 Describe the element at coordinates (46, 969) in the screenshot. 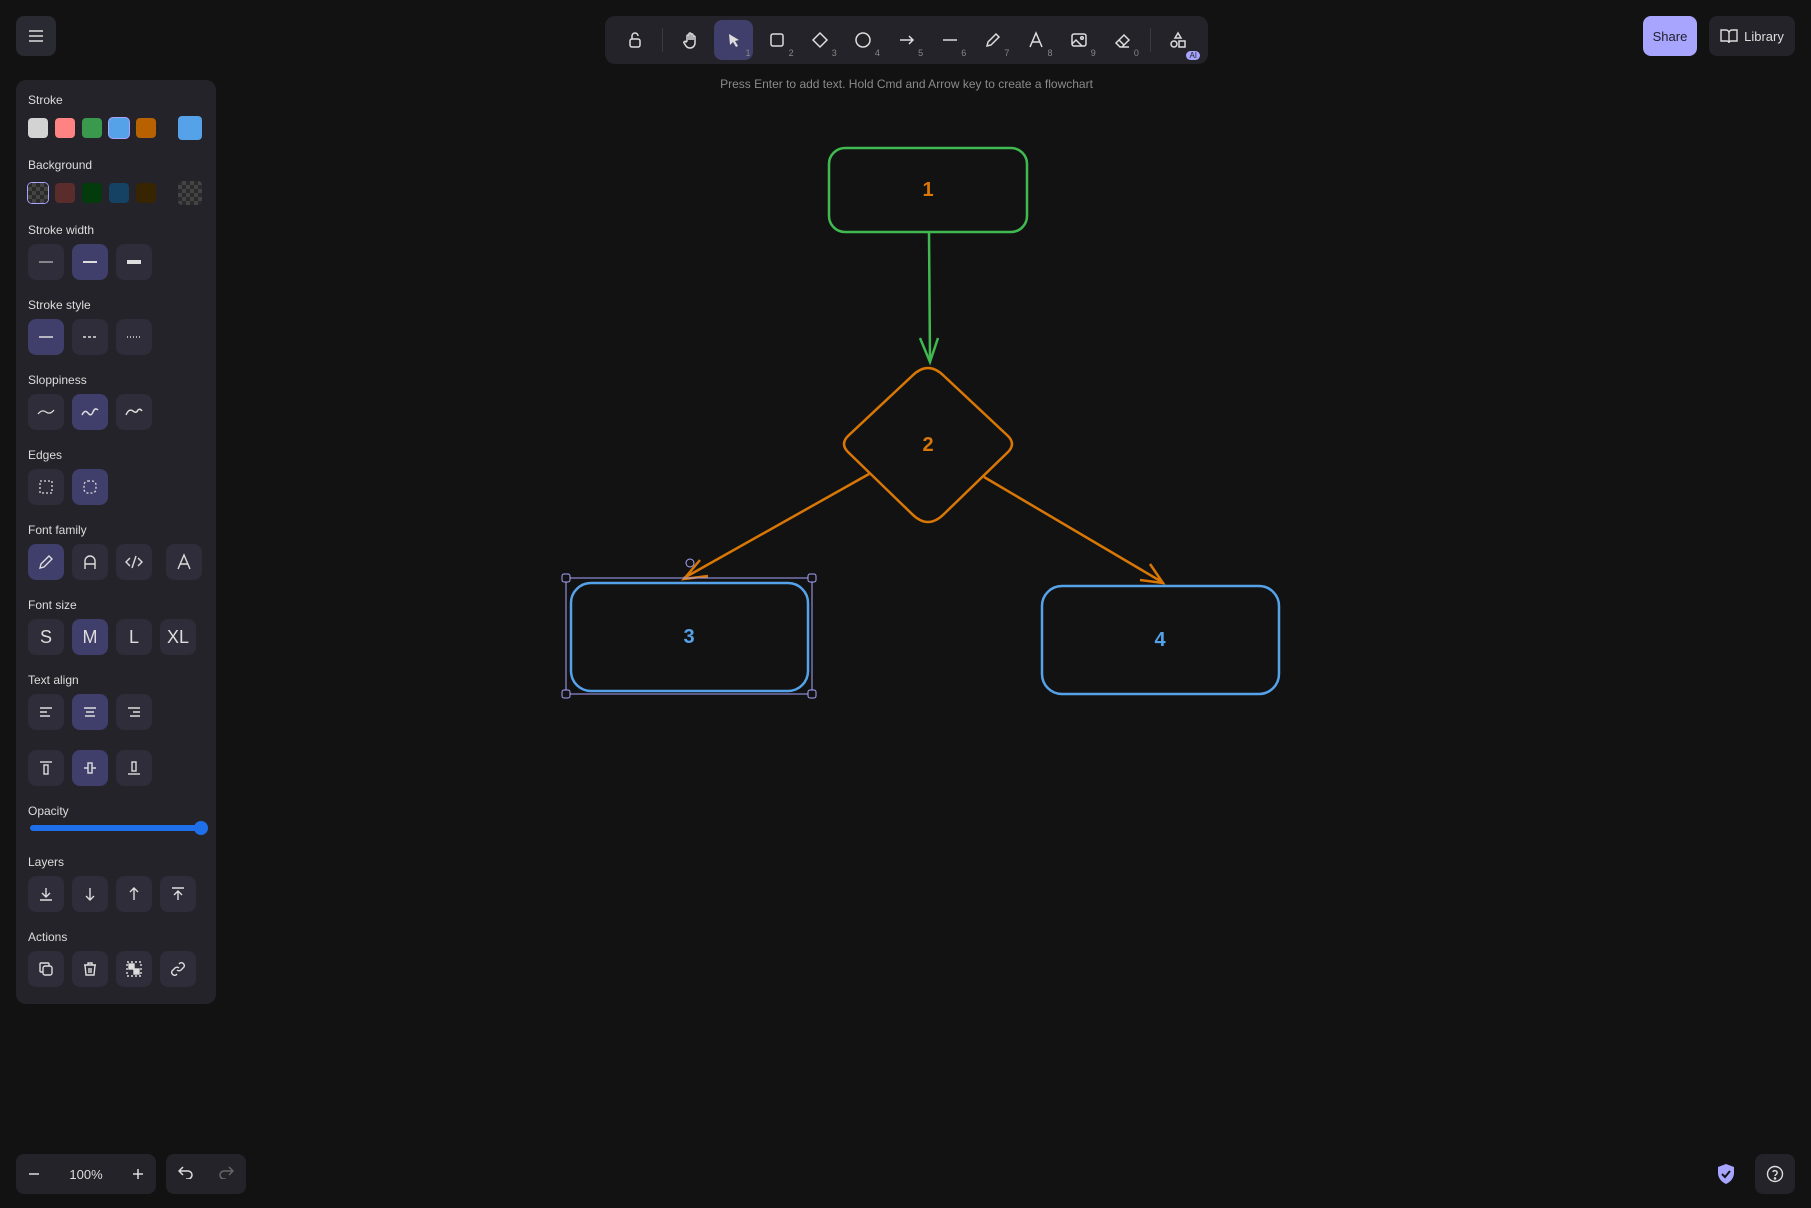

I see `duplicate-button` at that location.